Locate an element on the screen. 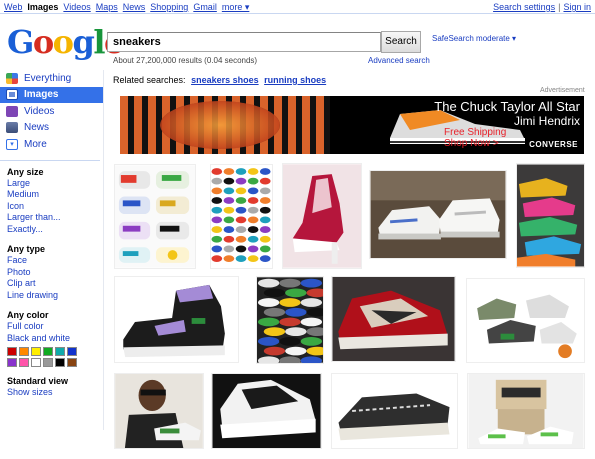 The height and width of the screenshot is (459, 595). safesearch-dropdown: SafeSearch moderate ▾ is located at coordinates (474, 38).